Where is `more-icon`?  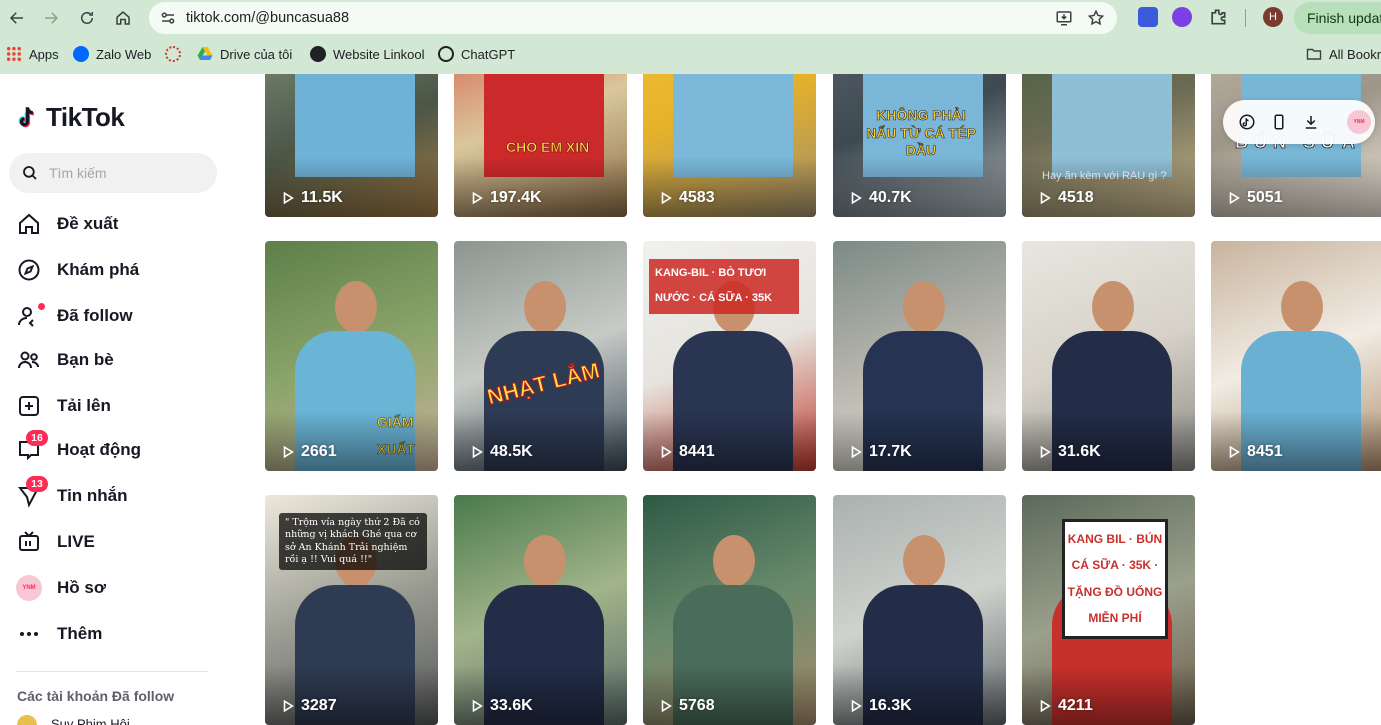 more-icon is located at coordinates (29, 634).